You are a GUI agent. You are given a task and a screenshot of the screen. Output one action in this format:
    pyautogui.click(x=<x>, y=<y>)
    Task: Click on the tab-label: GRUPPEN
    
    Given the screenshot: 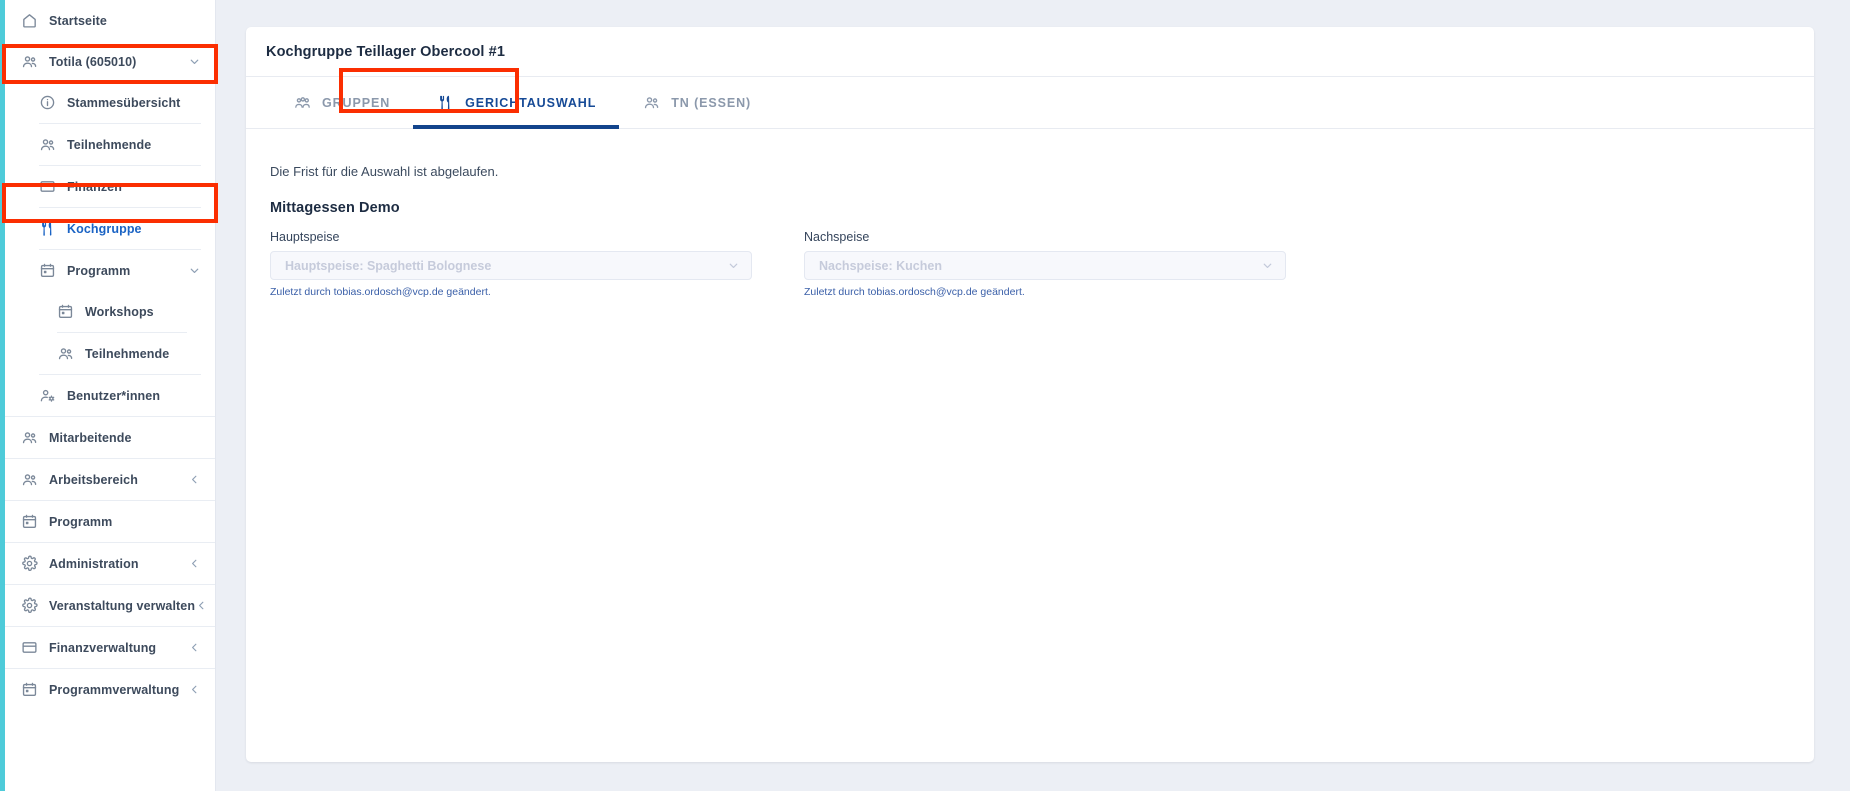 What is the action you would take?
    pyautogui.click(x=356, y=102)
    